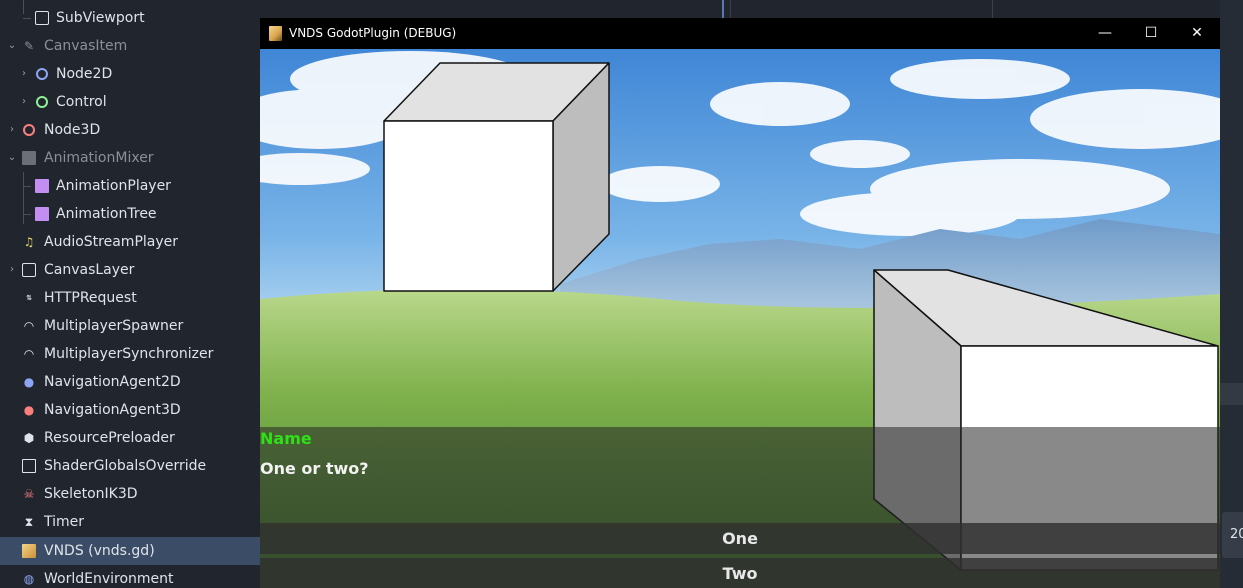 The height and width of the screenshot is (588, 1243). What do you see at coordinates (1197, 33) in the screenshot?
I see `close-button: ✕` at bounding box center [1197, 33].